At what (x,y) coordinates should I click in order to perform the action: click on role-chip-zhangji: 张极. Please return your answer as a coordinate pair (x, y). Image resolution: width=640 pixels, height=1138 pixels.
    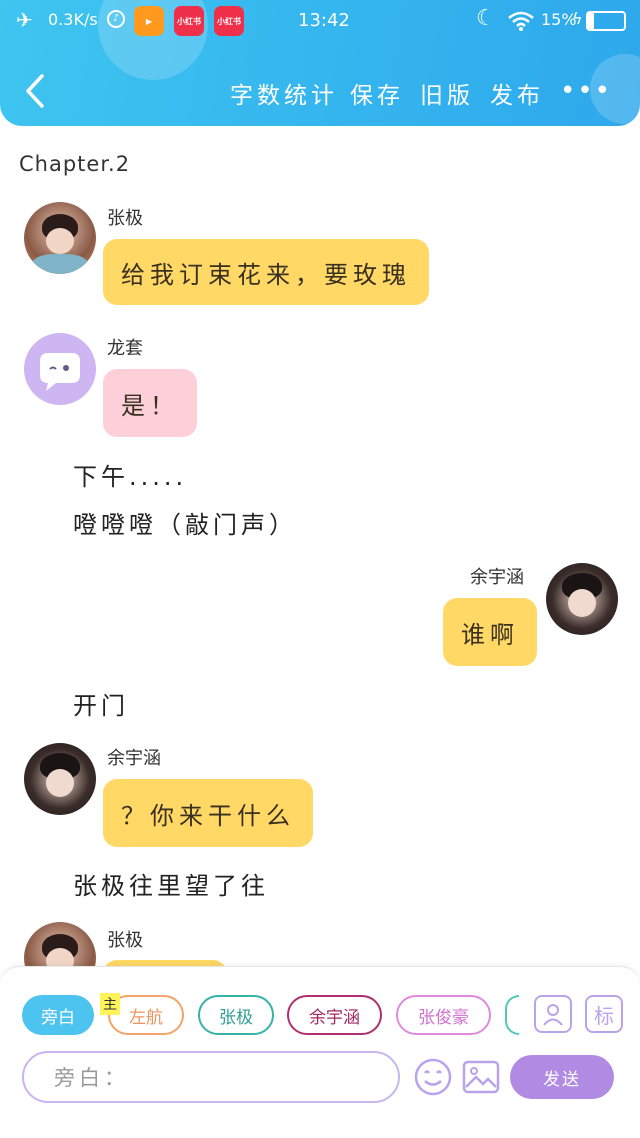
    Looking at the image, I should click on (236, 1015).